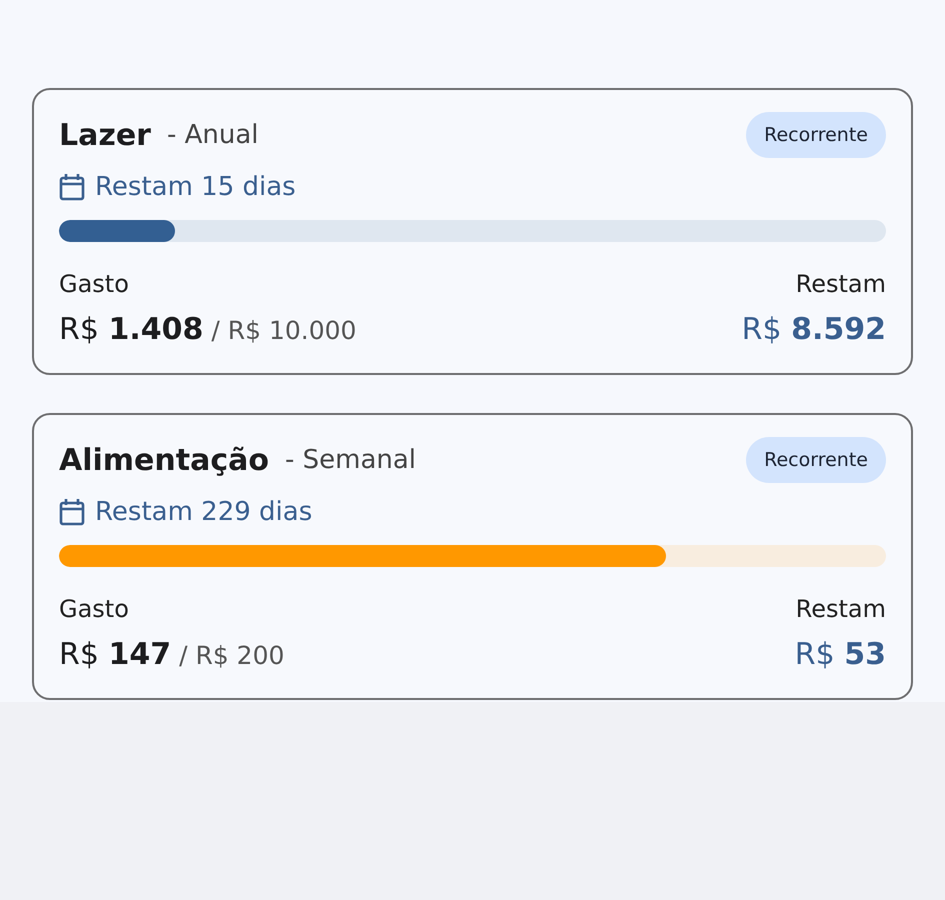  I want to click on budget-name: Alimentação, so click(164, 460).